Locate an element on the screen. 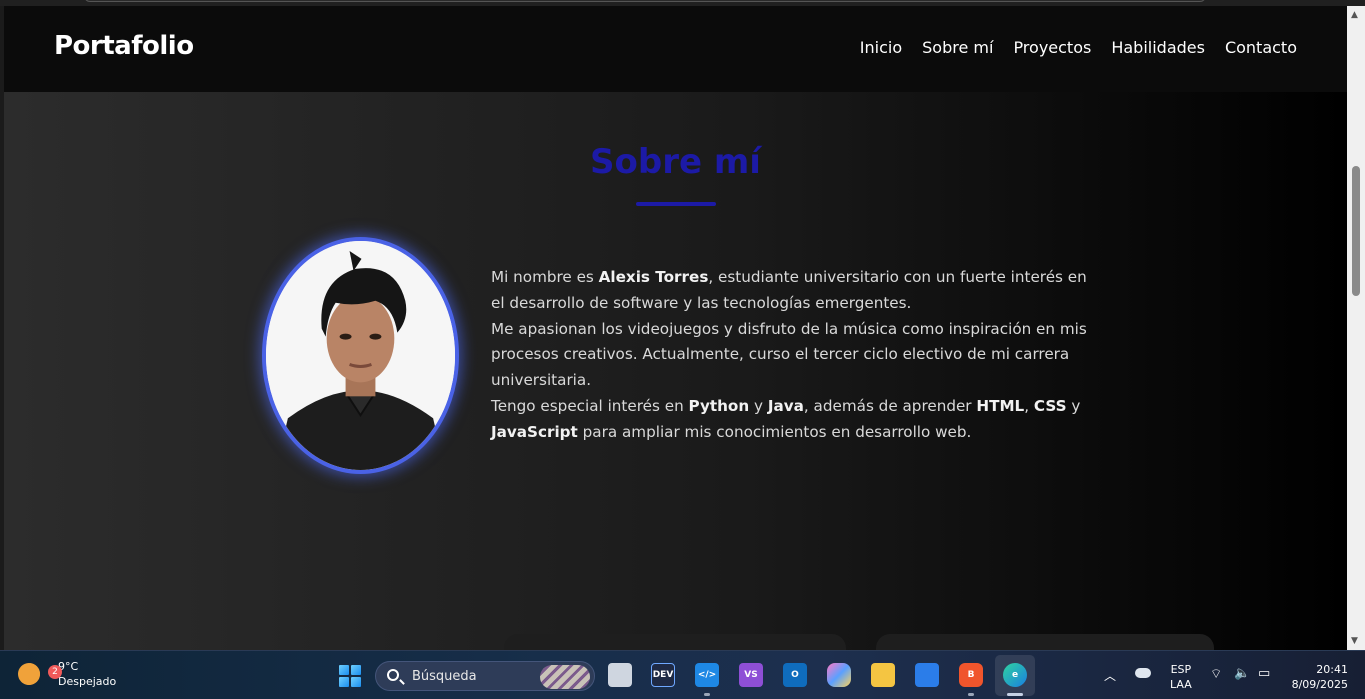  copilot-icon is located at coordinates (839, 675).